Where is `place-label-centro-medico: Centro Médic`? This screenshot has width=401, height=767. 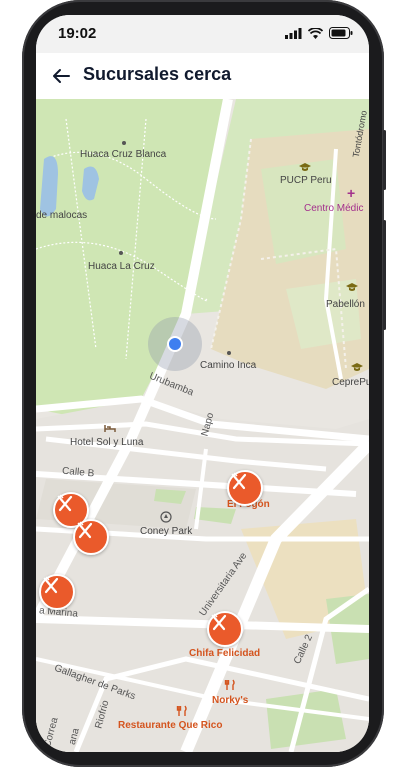 place-label-centro-medico: Centro Médic is located at coordinates (334, 208).